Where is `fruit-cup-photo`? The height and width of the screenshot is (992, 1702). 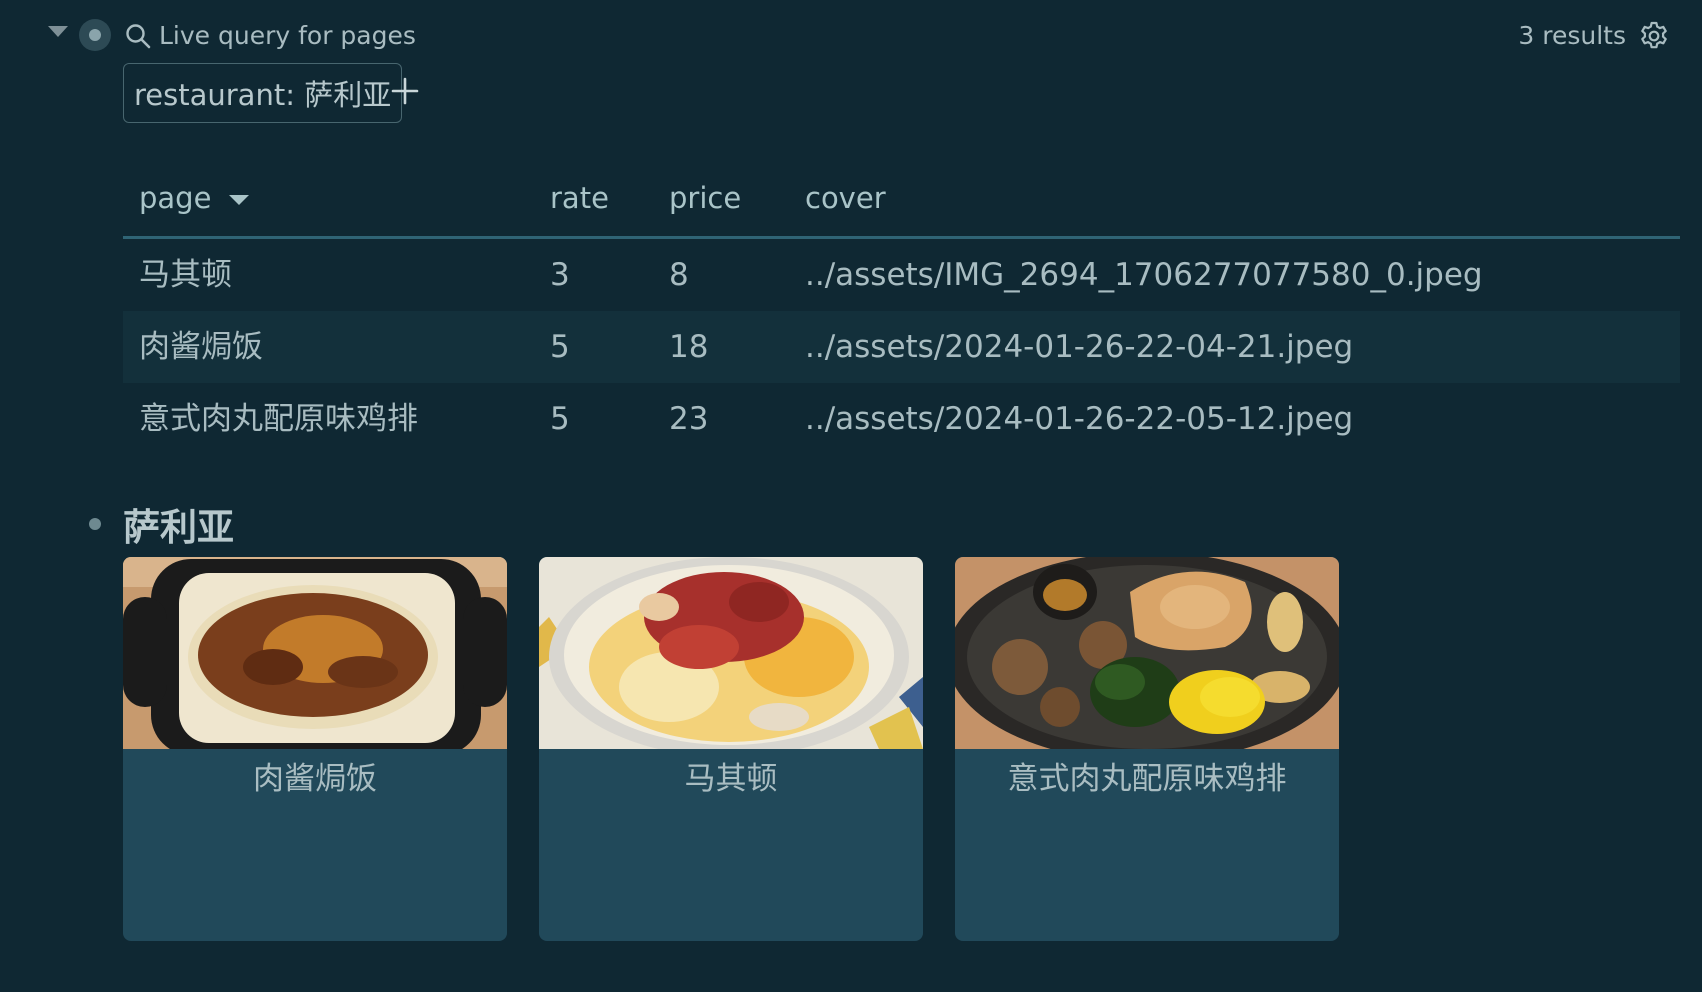 fruit-cup-photo is located at coordinates (731, 653).